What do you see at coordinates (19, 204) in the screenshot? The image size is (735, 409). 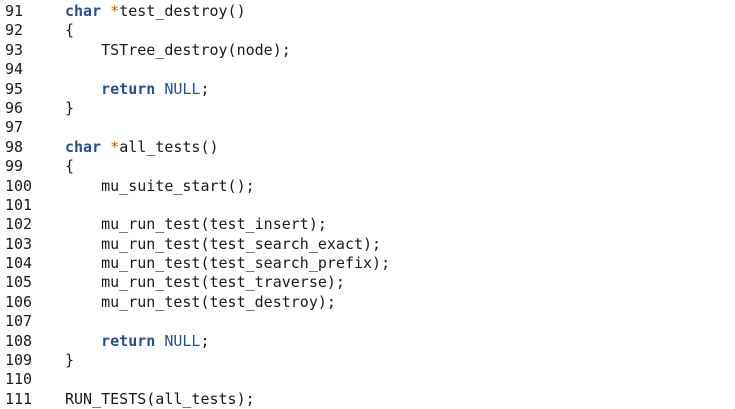 I see `line-number: 101` at bounding box center [19, 204].